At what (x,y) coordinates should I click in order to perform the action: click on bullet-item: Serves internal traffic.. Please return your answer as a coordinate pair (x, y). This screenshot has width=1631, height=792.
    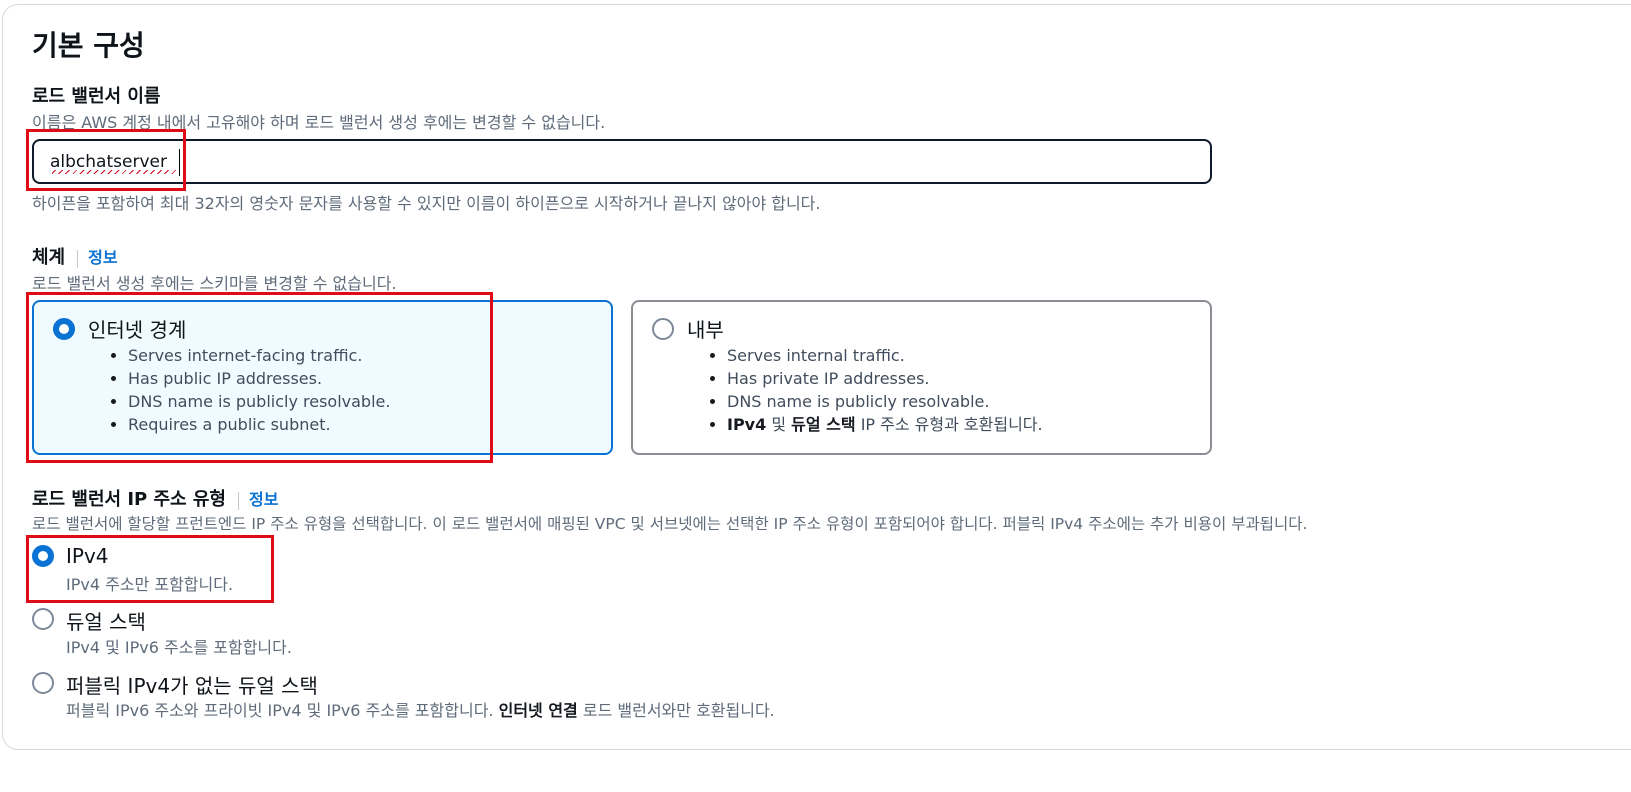
    Looking at the image, I should click on (885, 355).